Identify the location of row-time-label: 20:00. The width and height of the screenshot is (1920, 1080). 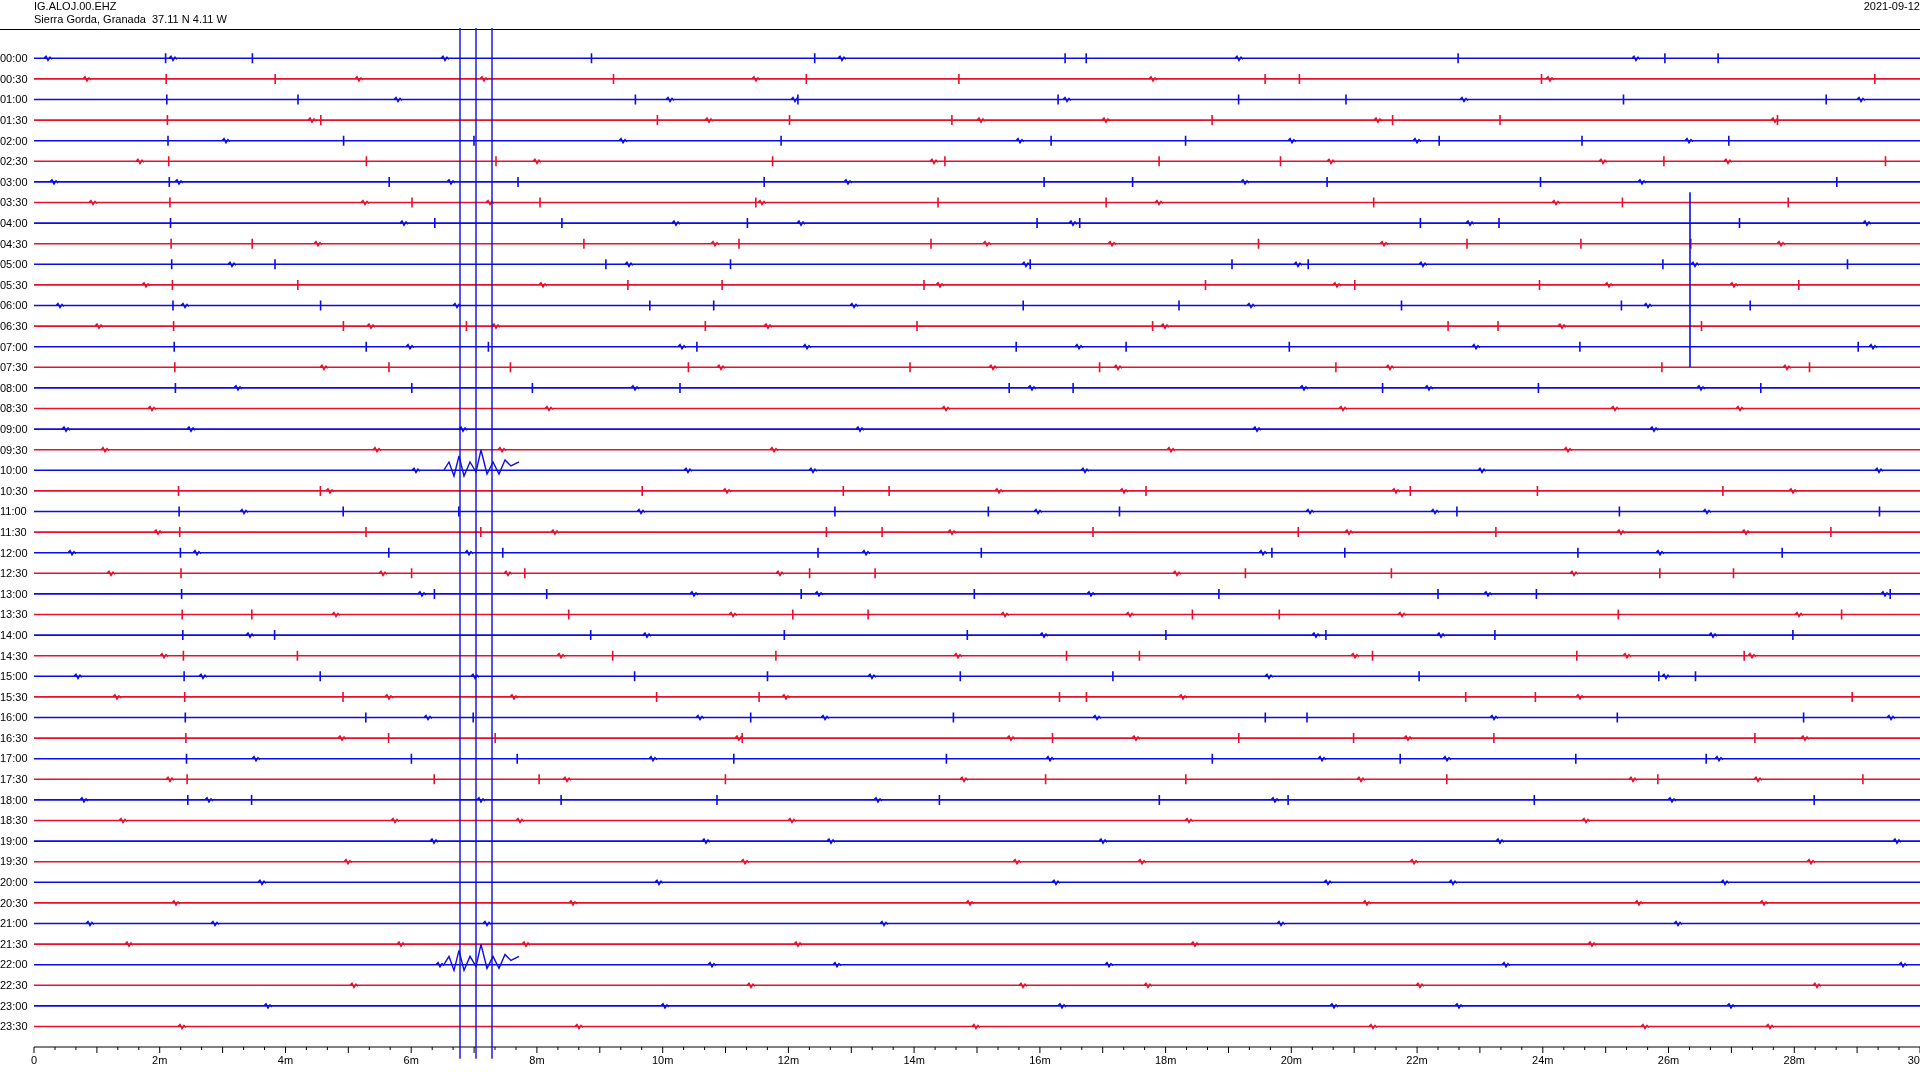
(14, 882).